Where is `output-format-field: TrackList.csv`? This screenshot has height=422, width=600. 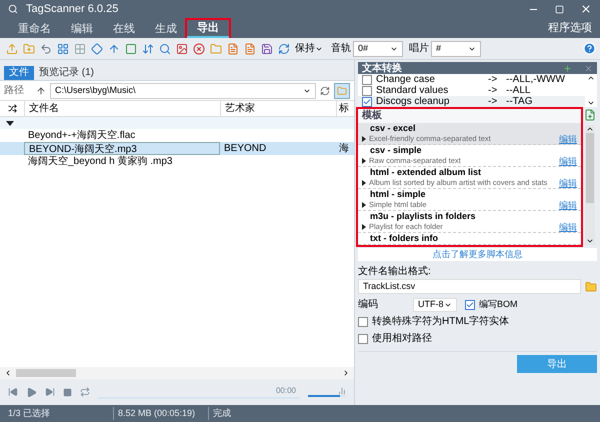 output-format-field: TrackList.csv is located at coordinates (469, 286).